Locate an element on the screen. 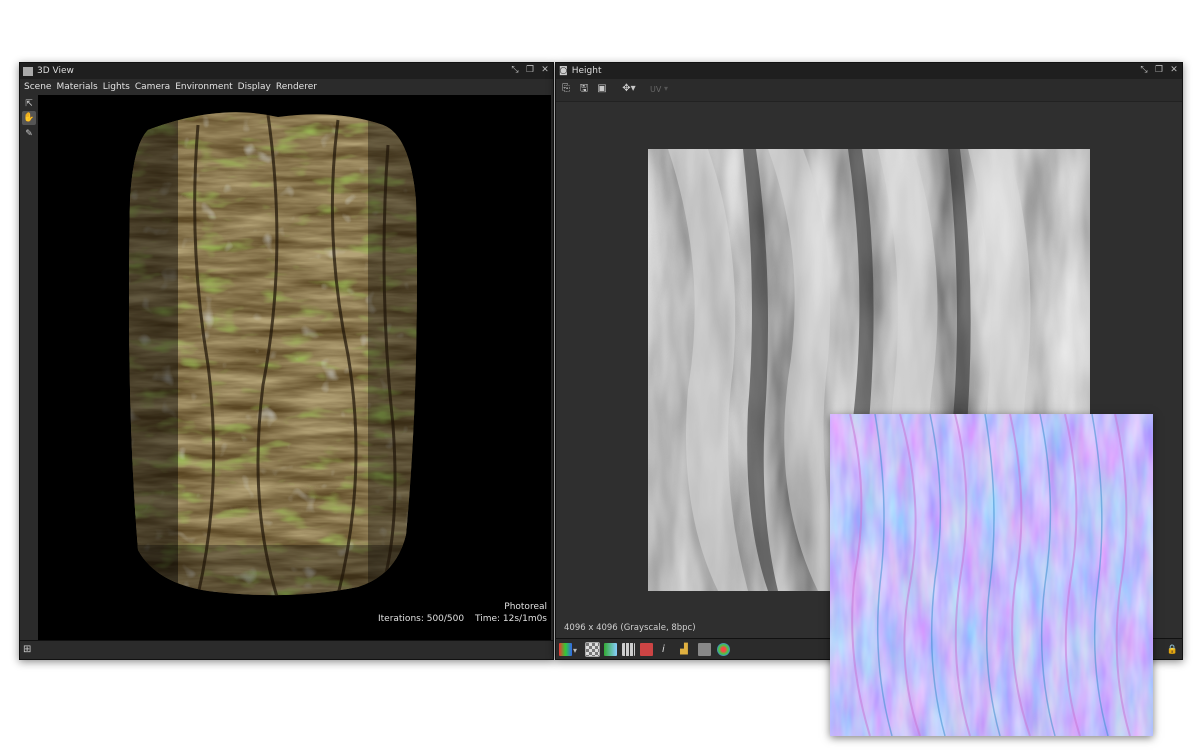  normal-map-image is located at coordinates (991, 575).